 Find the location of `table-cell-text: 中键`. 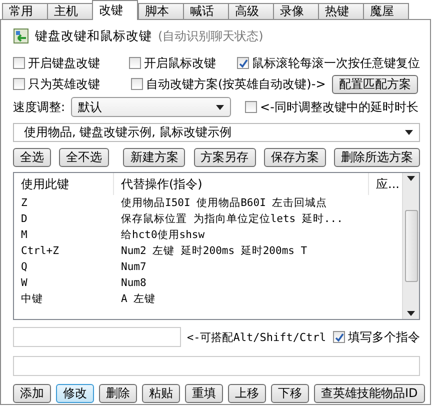

table-cell-text: 中键 is located at coordinates (32, 299).